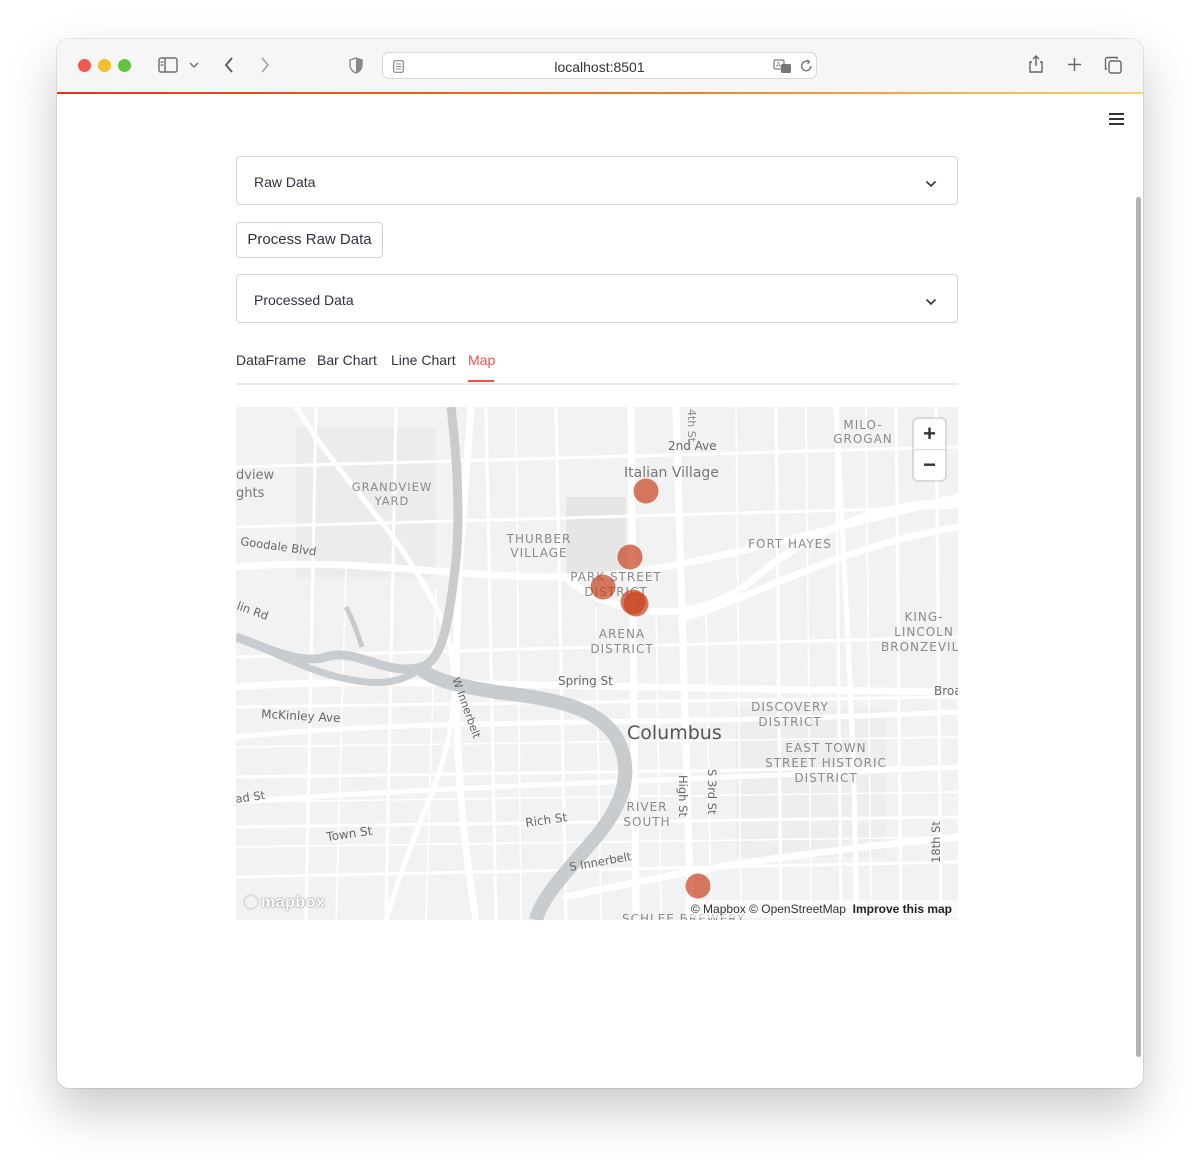 The image size is (1200, 1164). I want to click on active-tab-indicator, so click(481, 381).